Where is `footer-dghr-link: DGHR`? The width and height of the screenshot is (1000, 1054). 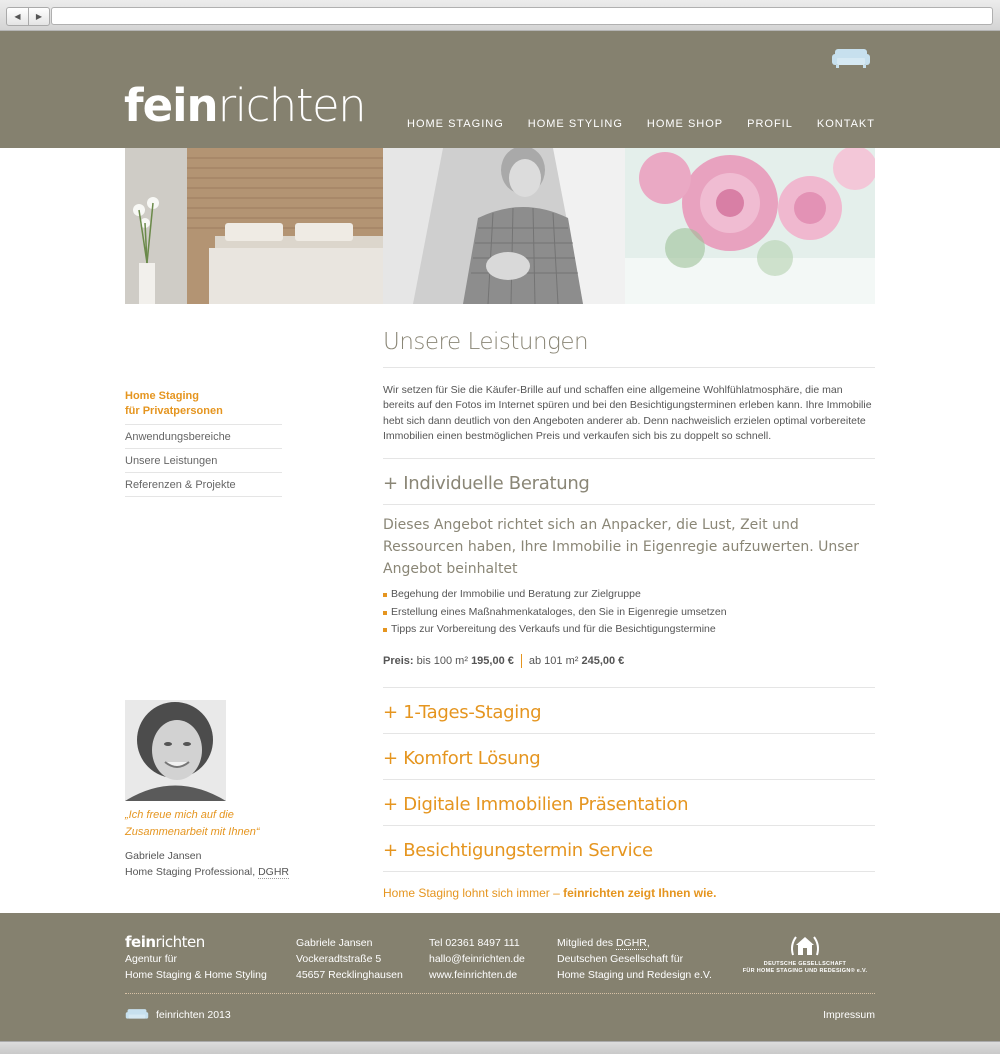
footer-dghr-link: DGHR is located at coordinates (631, 943).